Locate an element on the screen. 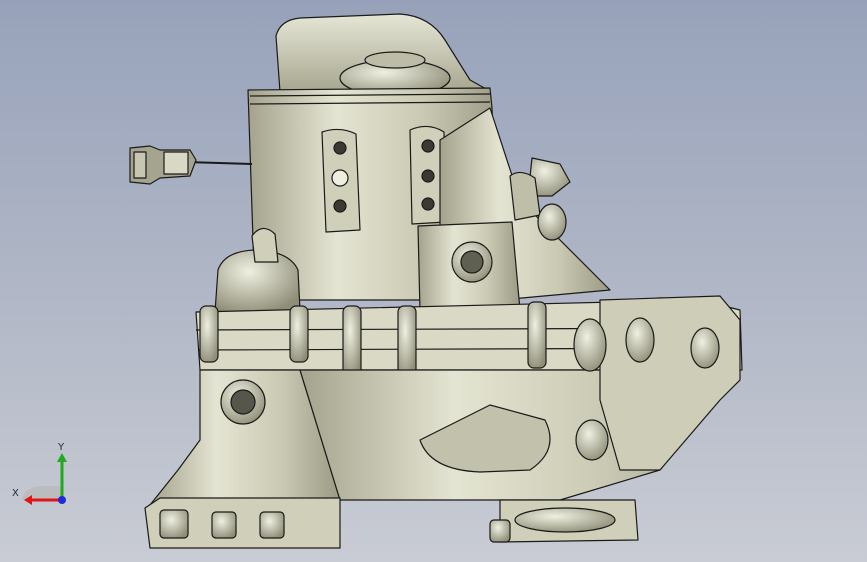 This screenshot has height=562, width=867. z-axis-dot is located at coordinates (62, 500).